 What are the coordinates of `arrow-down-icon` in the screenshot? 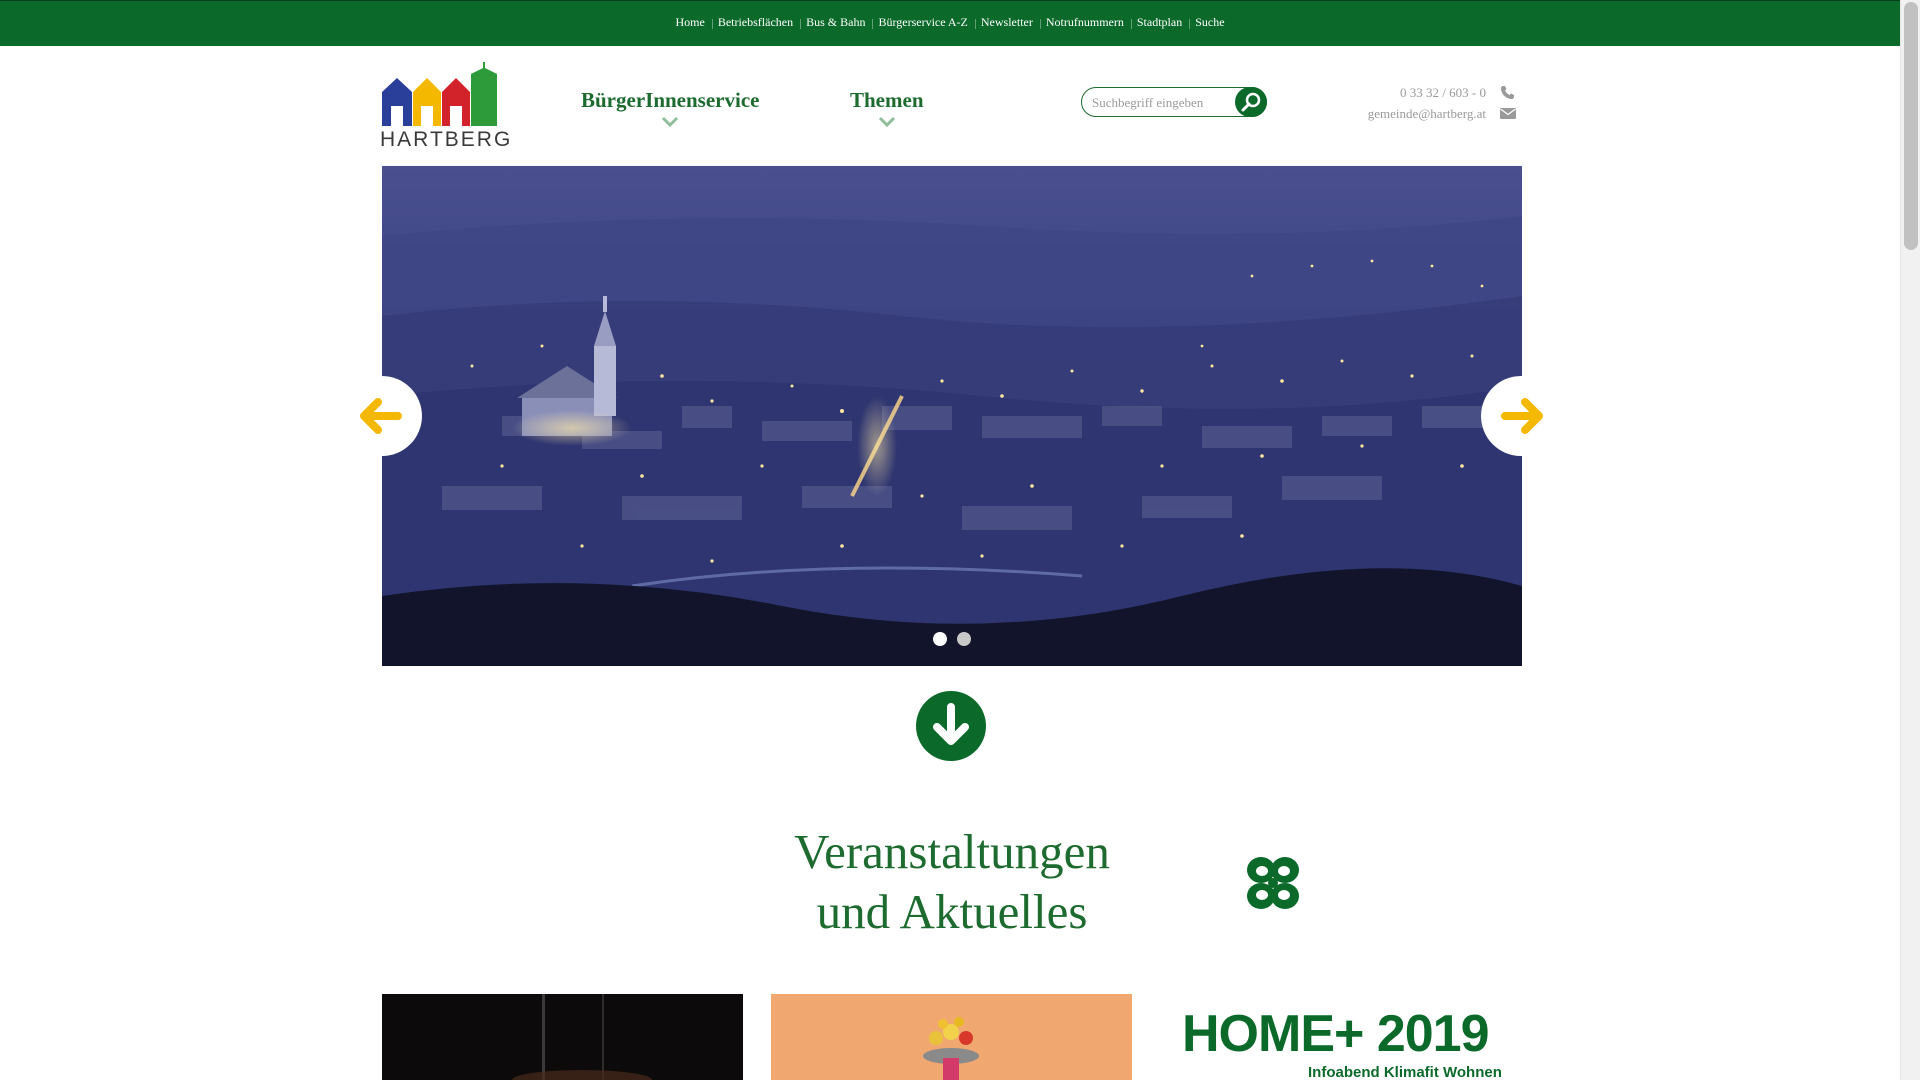 It's located at (951, 724).